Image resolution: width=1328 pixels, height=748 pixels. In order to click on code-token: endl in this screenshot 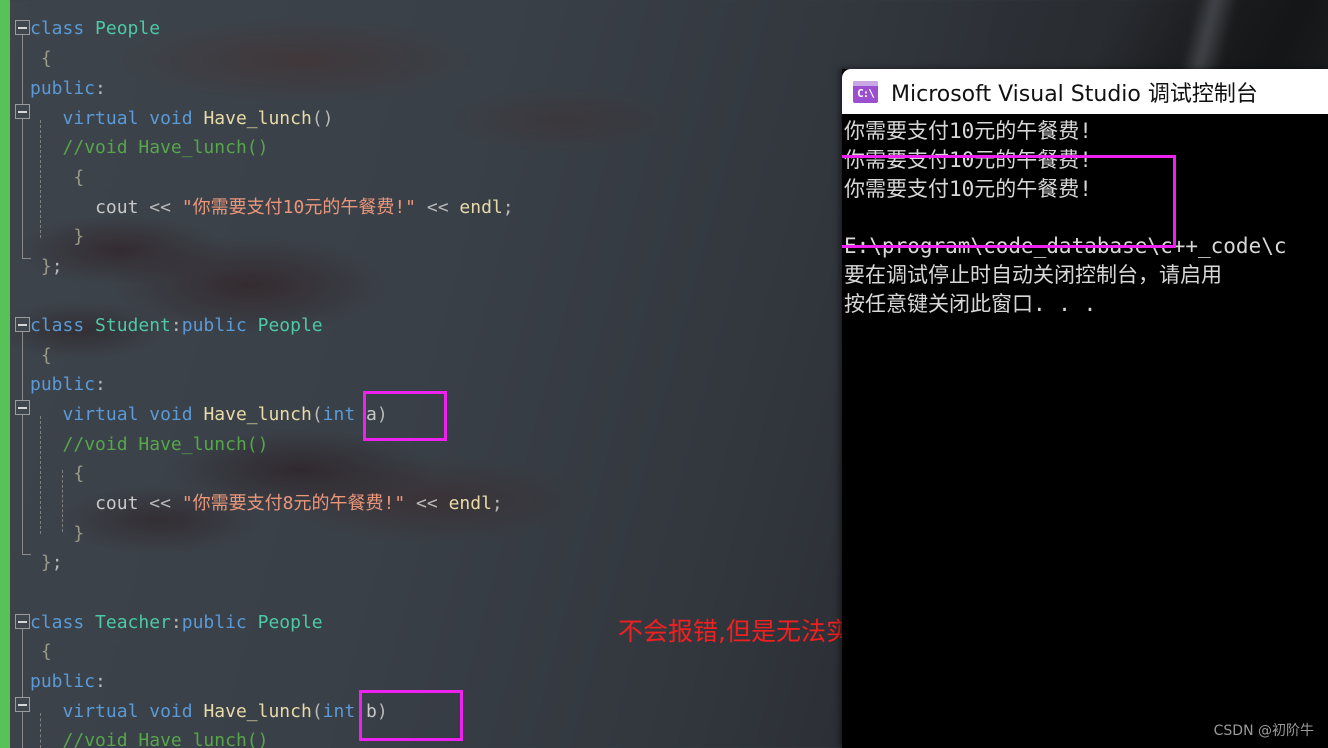, I will do `click(470, 503)`.